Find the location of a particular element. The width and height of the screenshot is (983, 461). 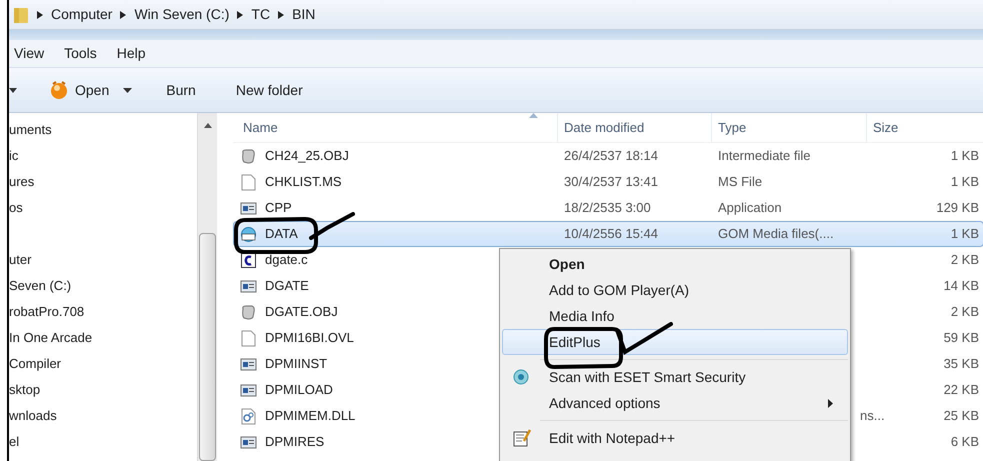

date-cell: 18/2/2535 3:00 is located at coordinates (607, 208).